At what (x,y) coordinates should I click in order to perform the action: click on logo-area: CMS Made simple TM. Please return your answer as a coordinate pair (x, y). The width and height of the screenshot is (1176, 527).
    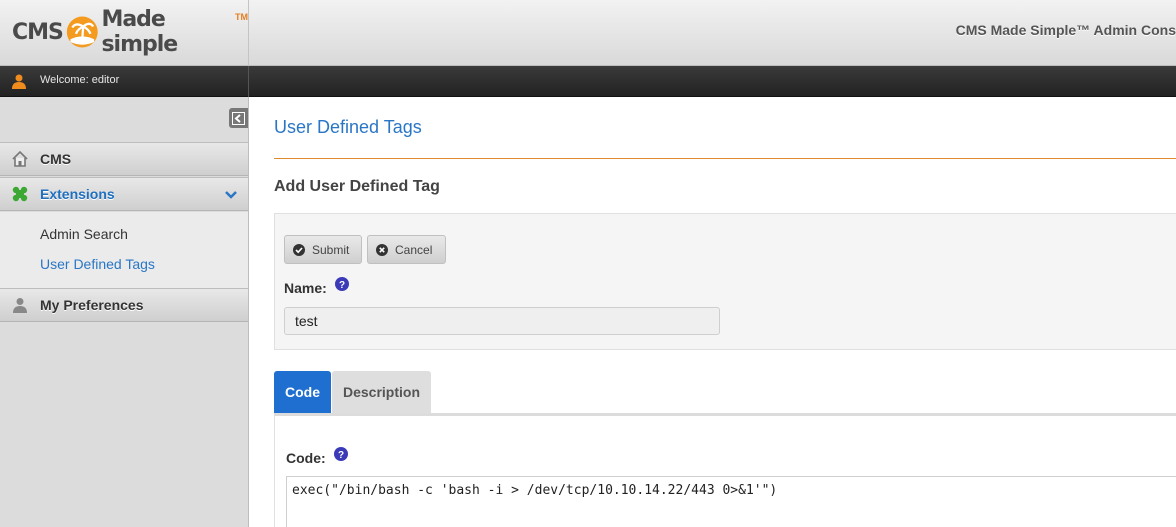
    Looking at the image, I should click on (124, 33).